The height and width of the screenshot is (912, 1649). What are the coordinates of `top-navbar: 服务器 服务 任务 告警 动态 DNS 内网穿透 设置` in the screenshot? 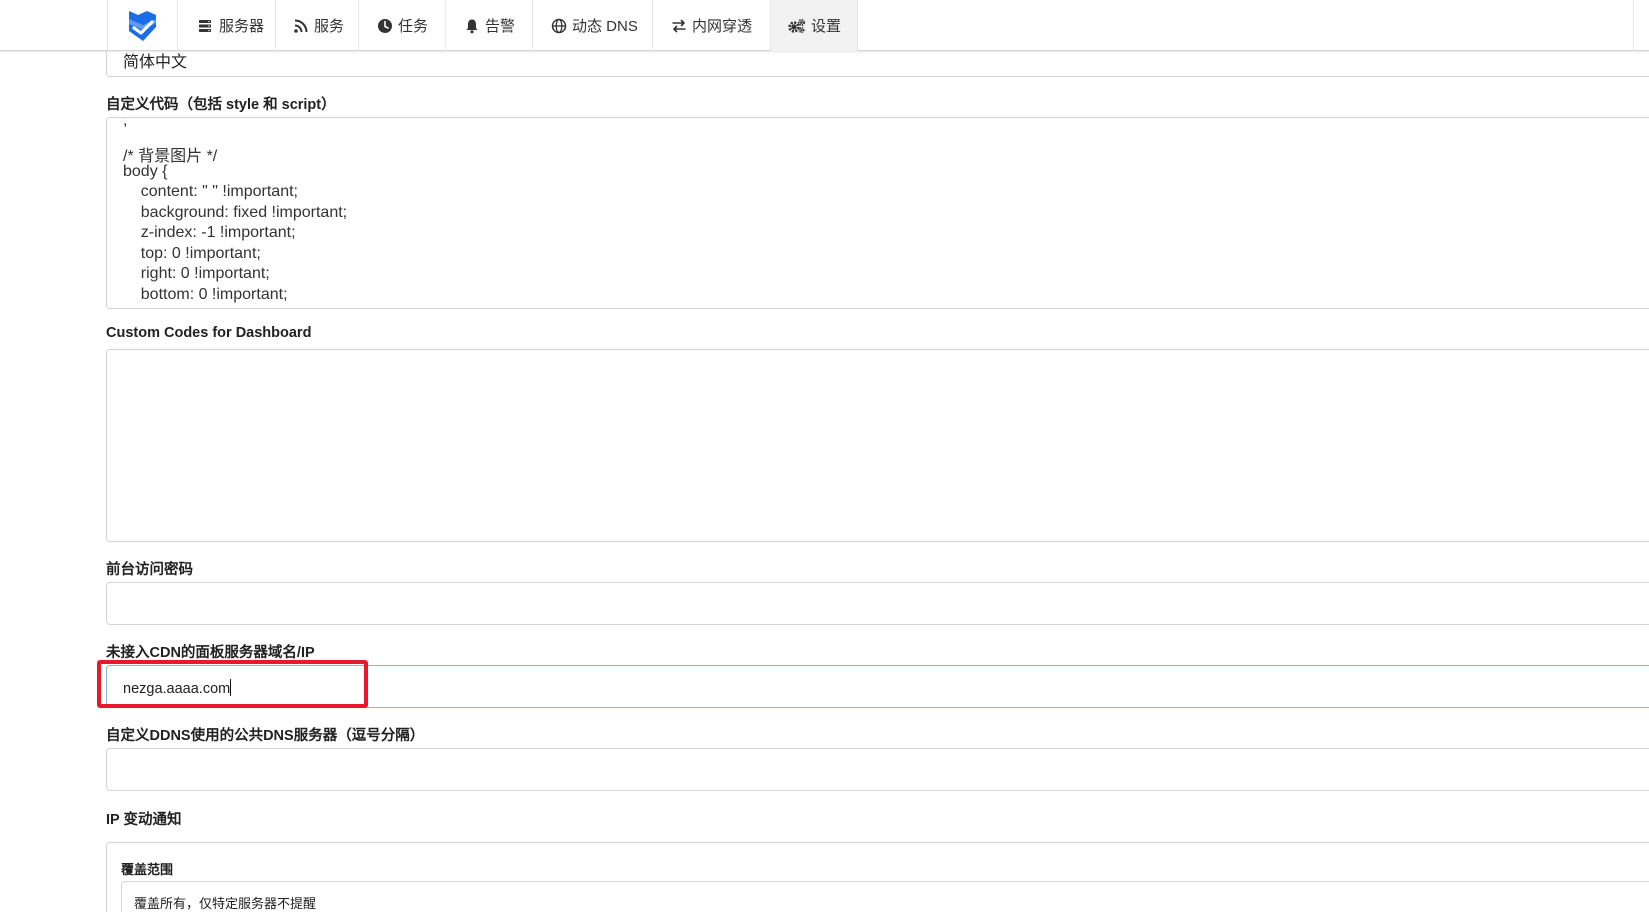 It's located at (824, 25).